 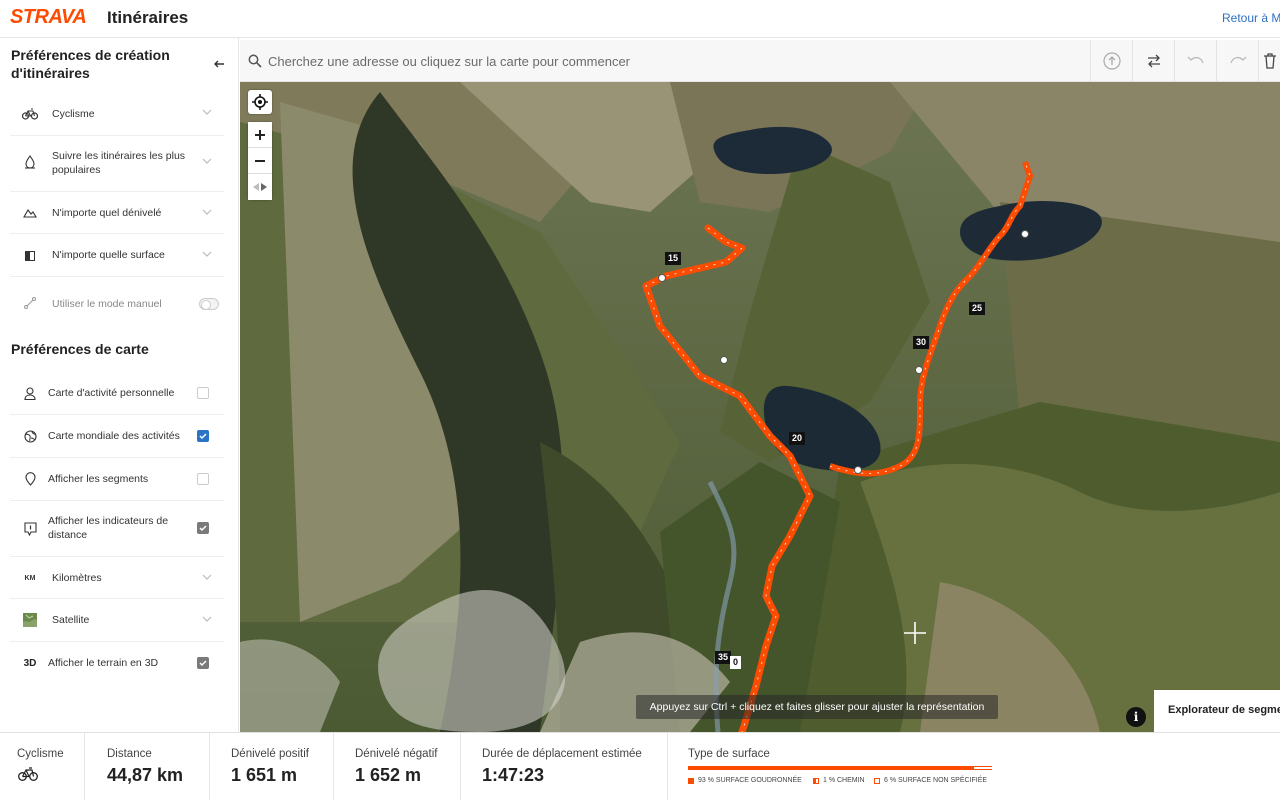 What do you see at coordinates (203, 528) in the screenshot?
I see `distance-markers-checkbox` at bounding box center [203, 528].